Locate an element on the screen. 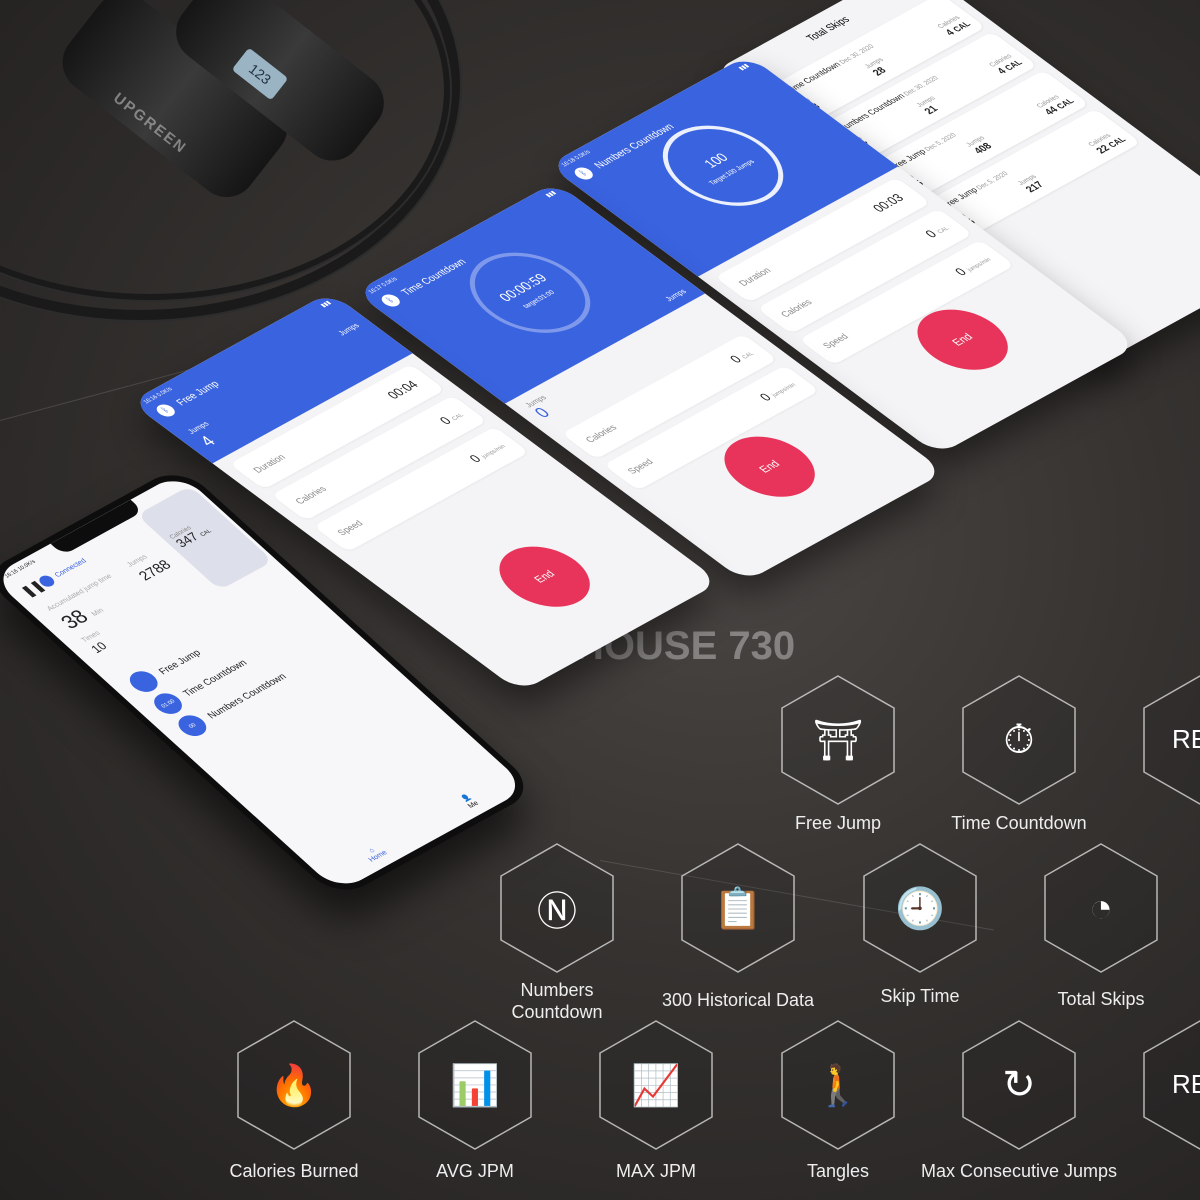  feature-hex: ⛩ is located at coordinates (838, 740).